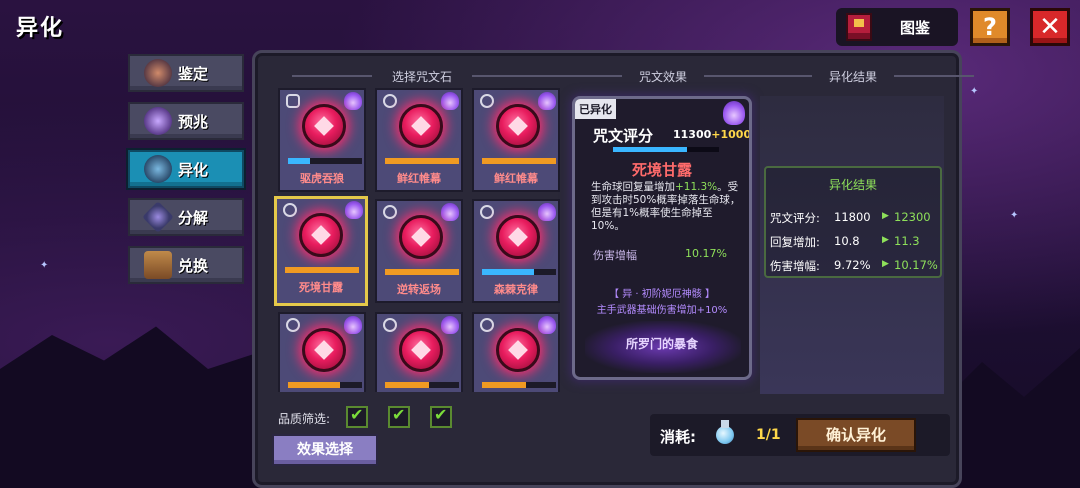  I want to click on tab-label: 预兆, so click(193, 121).